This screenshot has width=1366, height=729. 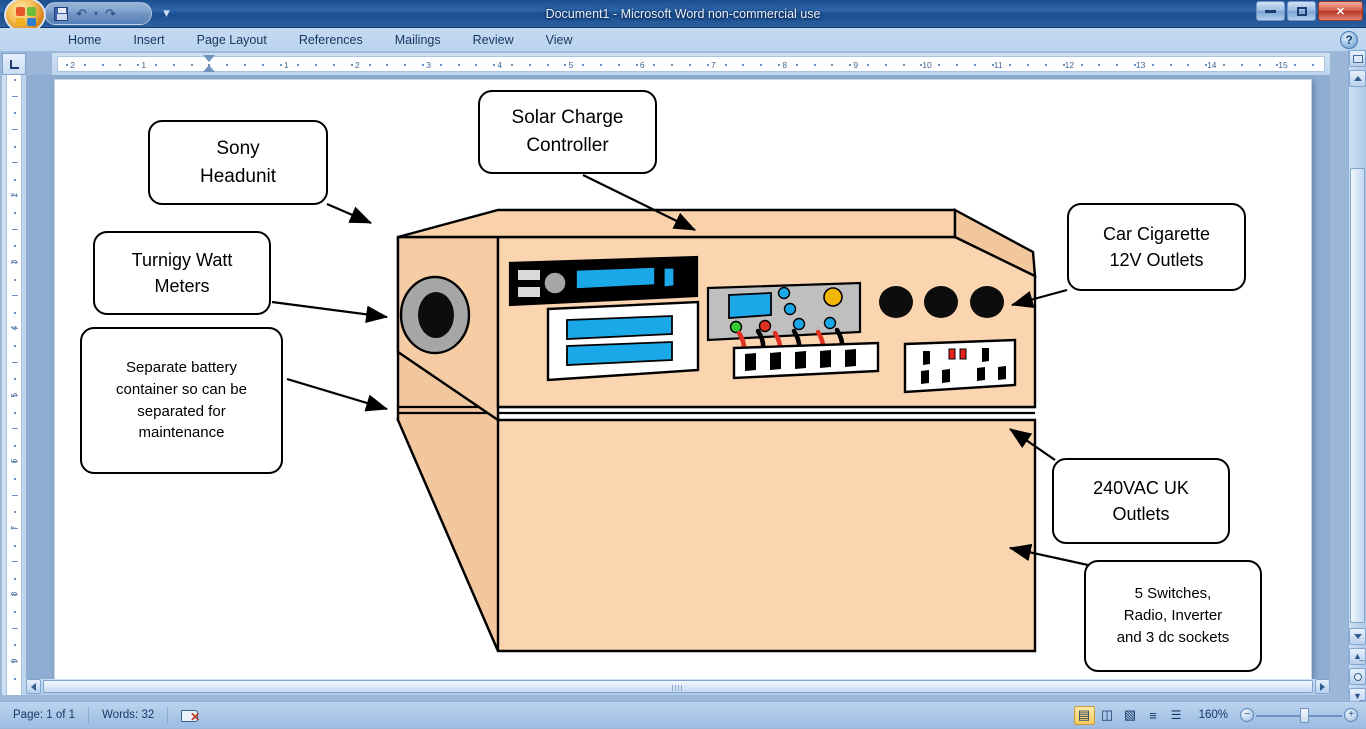 What do you see at coordinates (44, 715) in the screenshot?
I see `page-indicator: Page: 1 of 1` at bounding box center [44, 715].